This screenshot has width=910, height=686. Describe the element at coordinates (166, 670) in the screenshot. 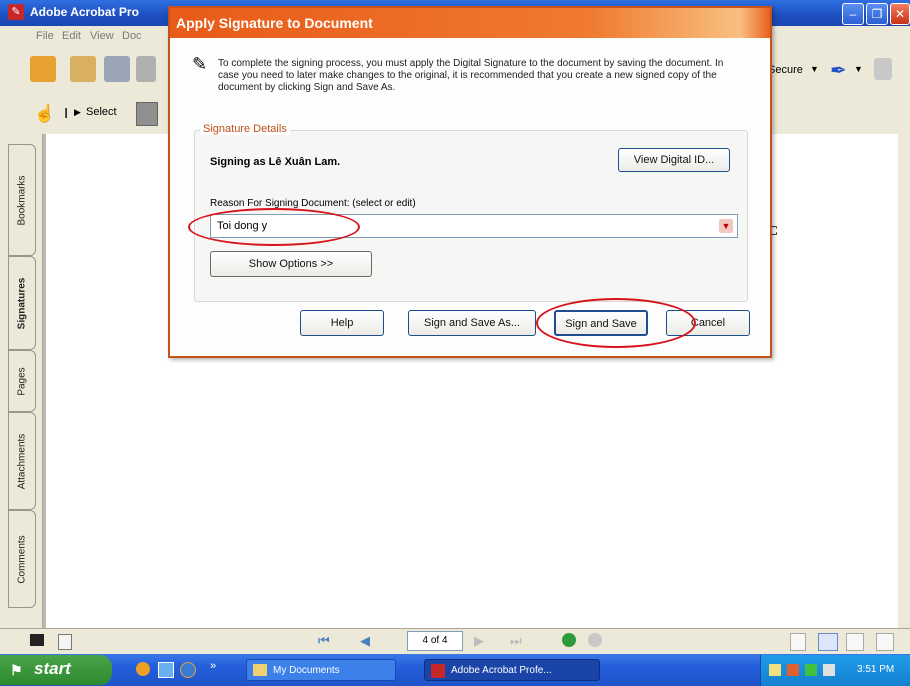

I see `show-desktop-icon` at that location.